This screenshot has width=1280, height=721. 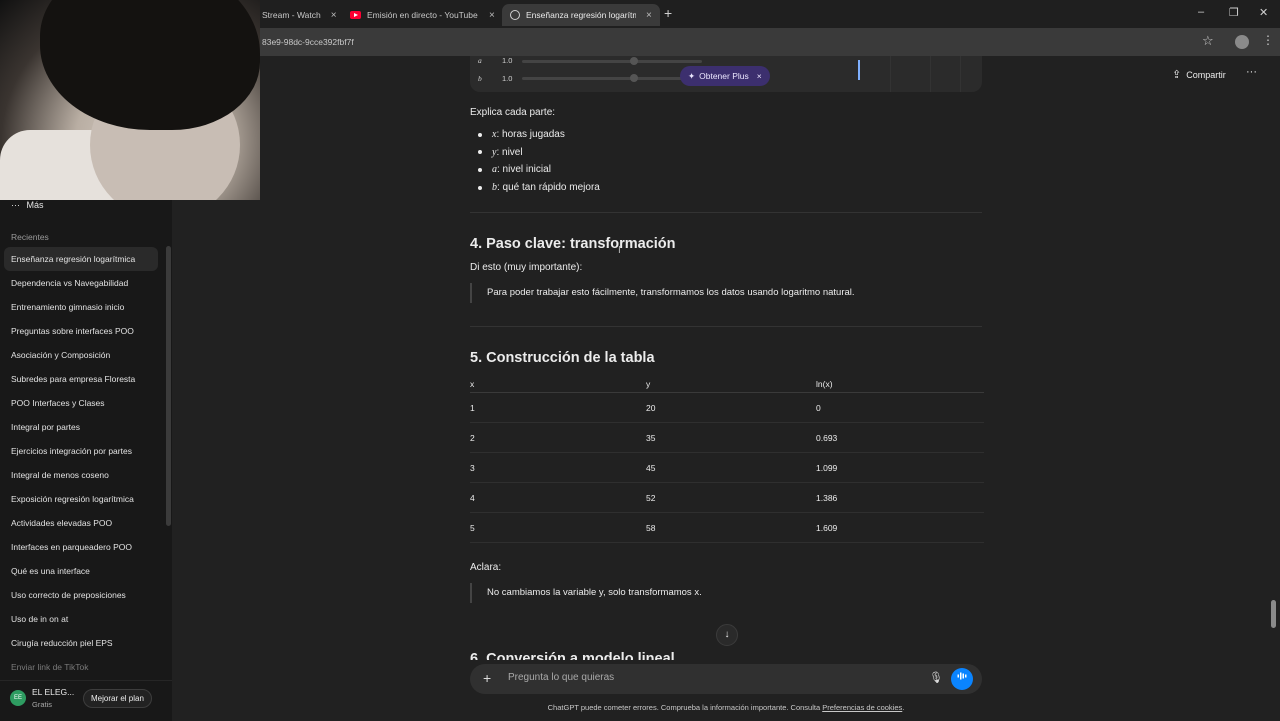 I want to click on table-row: 5 58 1.609, so click(x=727, y=527).